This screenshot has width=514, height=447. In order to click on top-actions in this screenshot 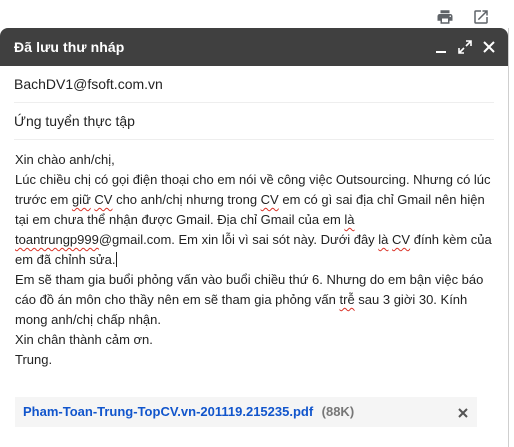, I will do `click(463, 17)`.